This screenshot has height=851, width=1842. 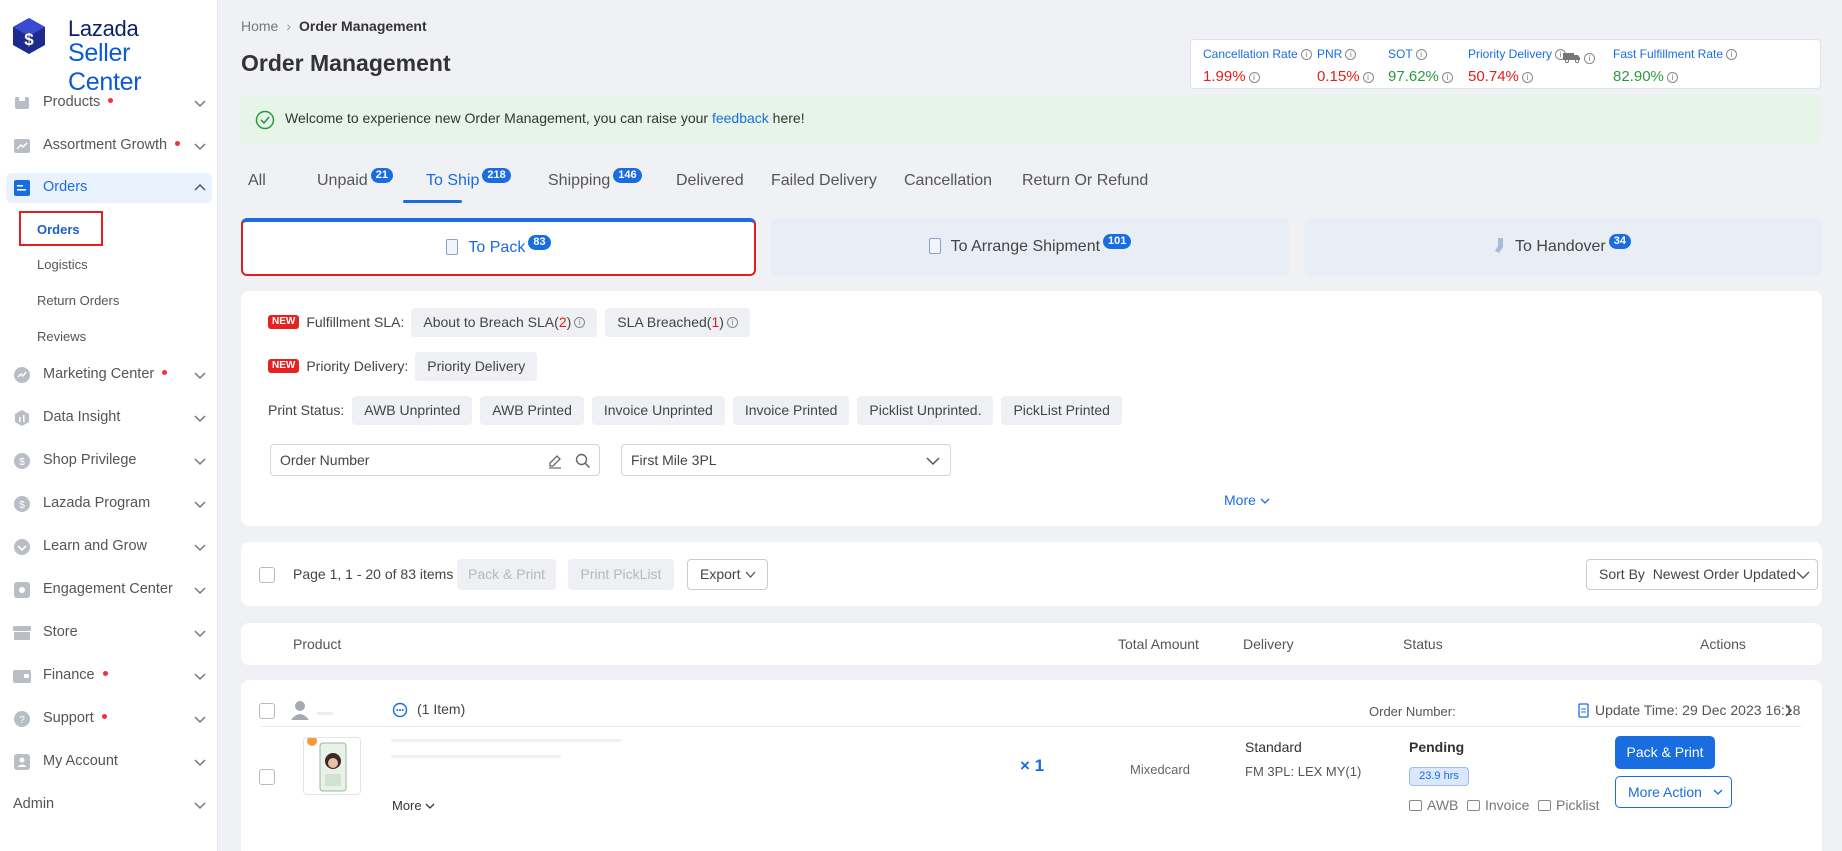 I want to click on sidebar-item-data-insight: Data Insight, so click(x=109, y=418).